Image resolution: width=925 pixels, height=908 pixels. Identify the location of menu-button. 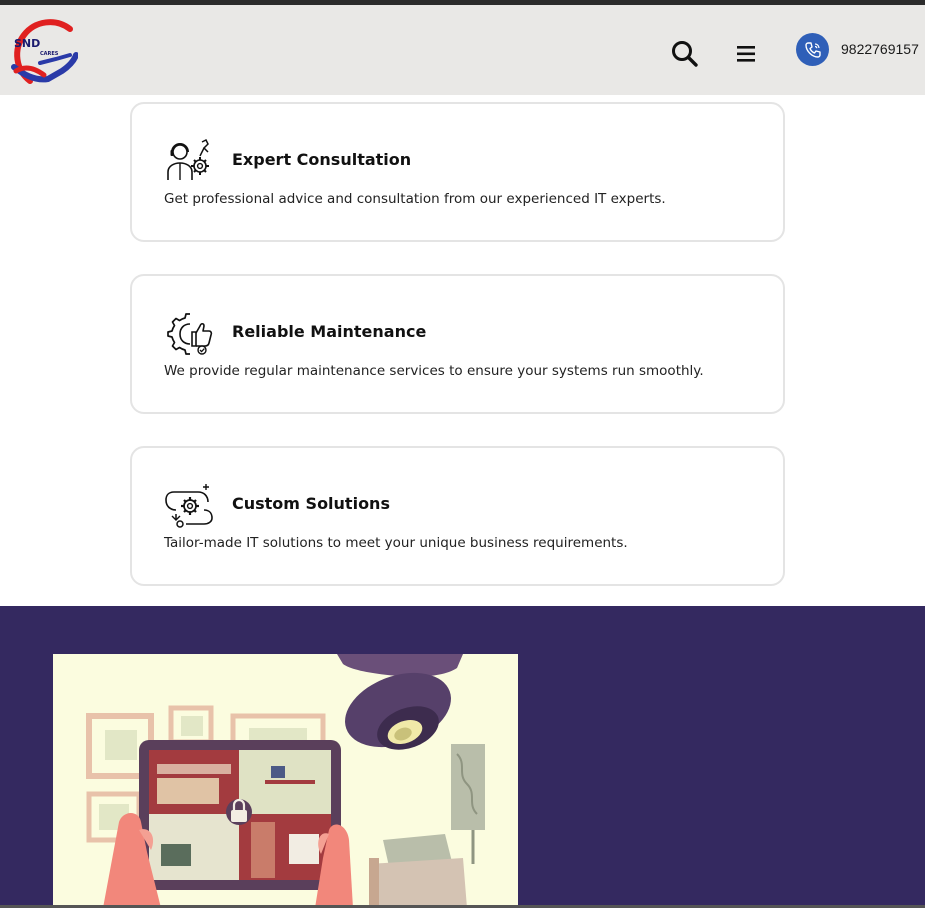
(746, 54).